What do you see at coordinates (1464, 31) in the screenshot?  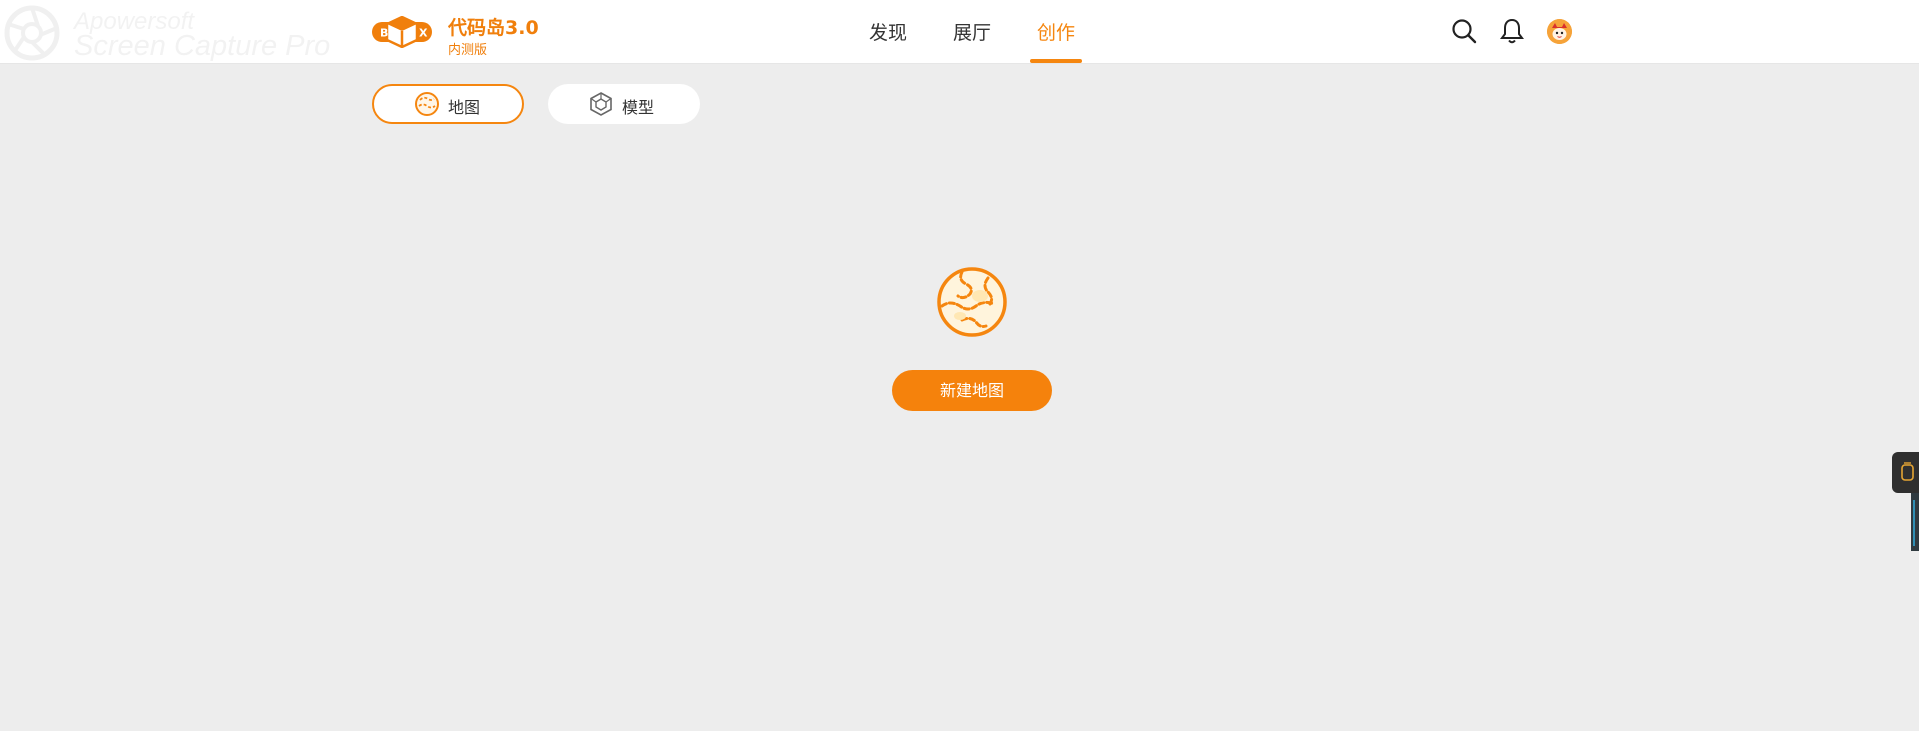 I see `search-icon` at bounding box center [1464, 31].